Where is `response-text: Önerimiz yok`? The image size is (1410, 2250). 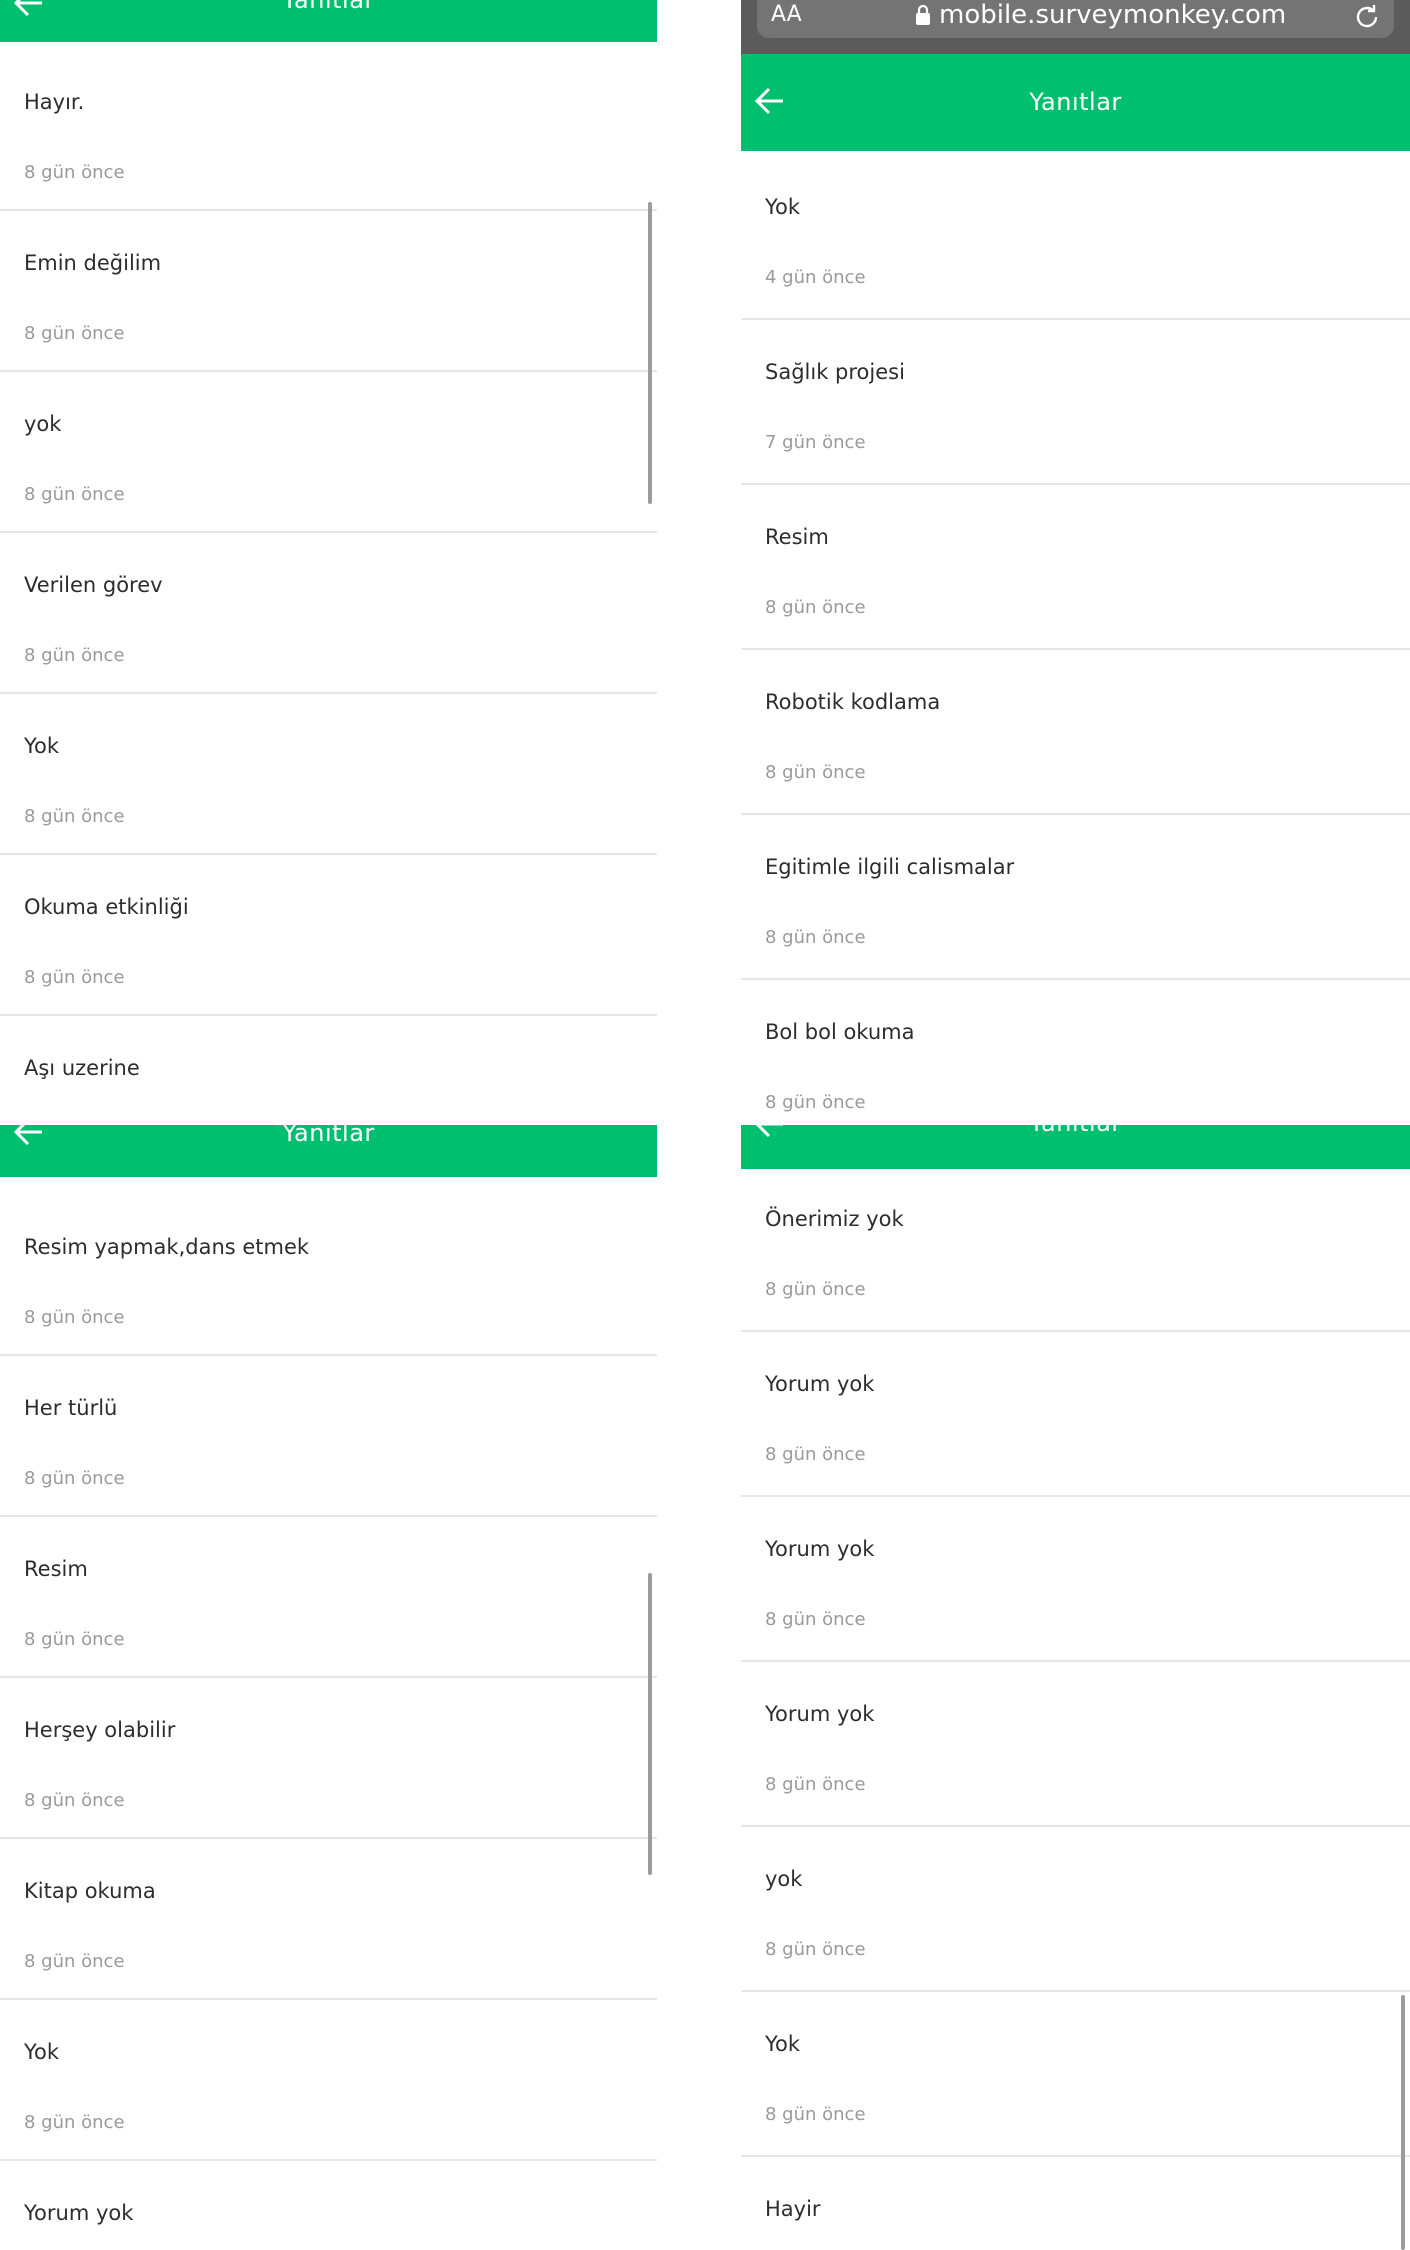 response-text: Önerimiz yok is located at coordinates (834, 1219).